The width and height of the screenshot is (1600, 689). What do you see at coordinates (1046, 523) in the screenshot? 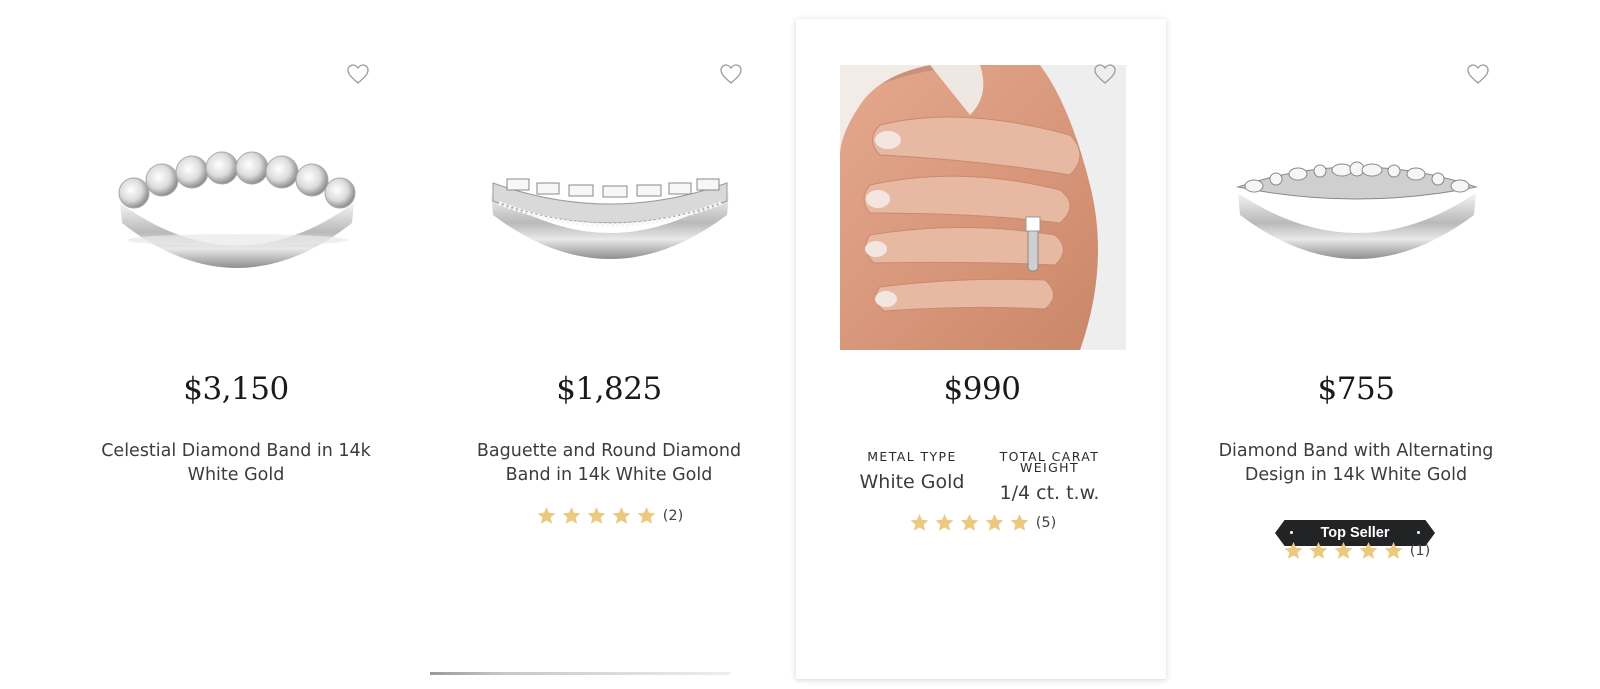
I see `review-count: (5)` at bounding box center [1046, 523].